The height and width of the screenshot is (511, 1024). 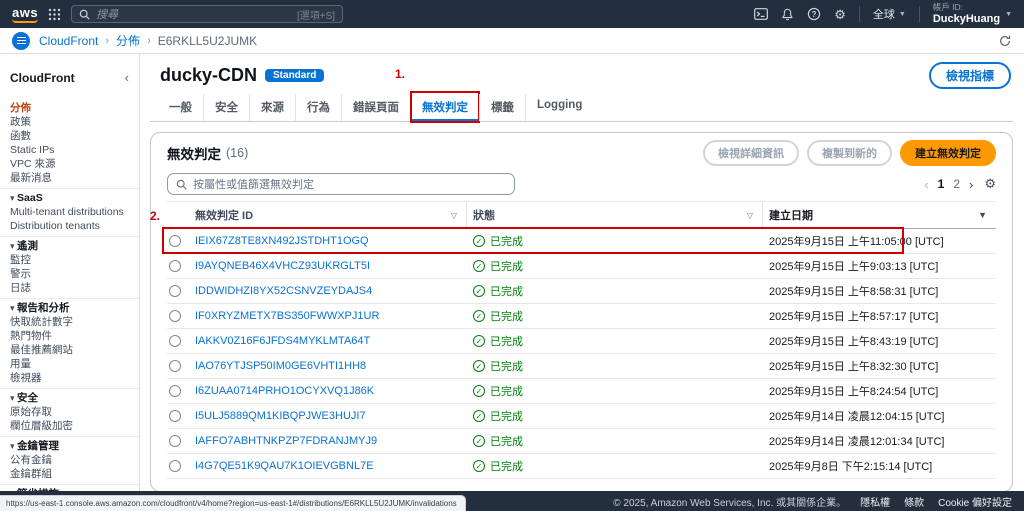 What do you see at coordinates (280, 366) in the screenshot?
I see `invalidation-id-link: IAO76YTJSP50IM0GE6VHTI1HH8` at bounding box center [280, 366].